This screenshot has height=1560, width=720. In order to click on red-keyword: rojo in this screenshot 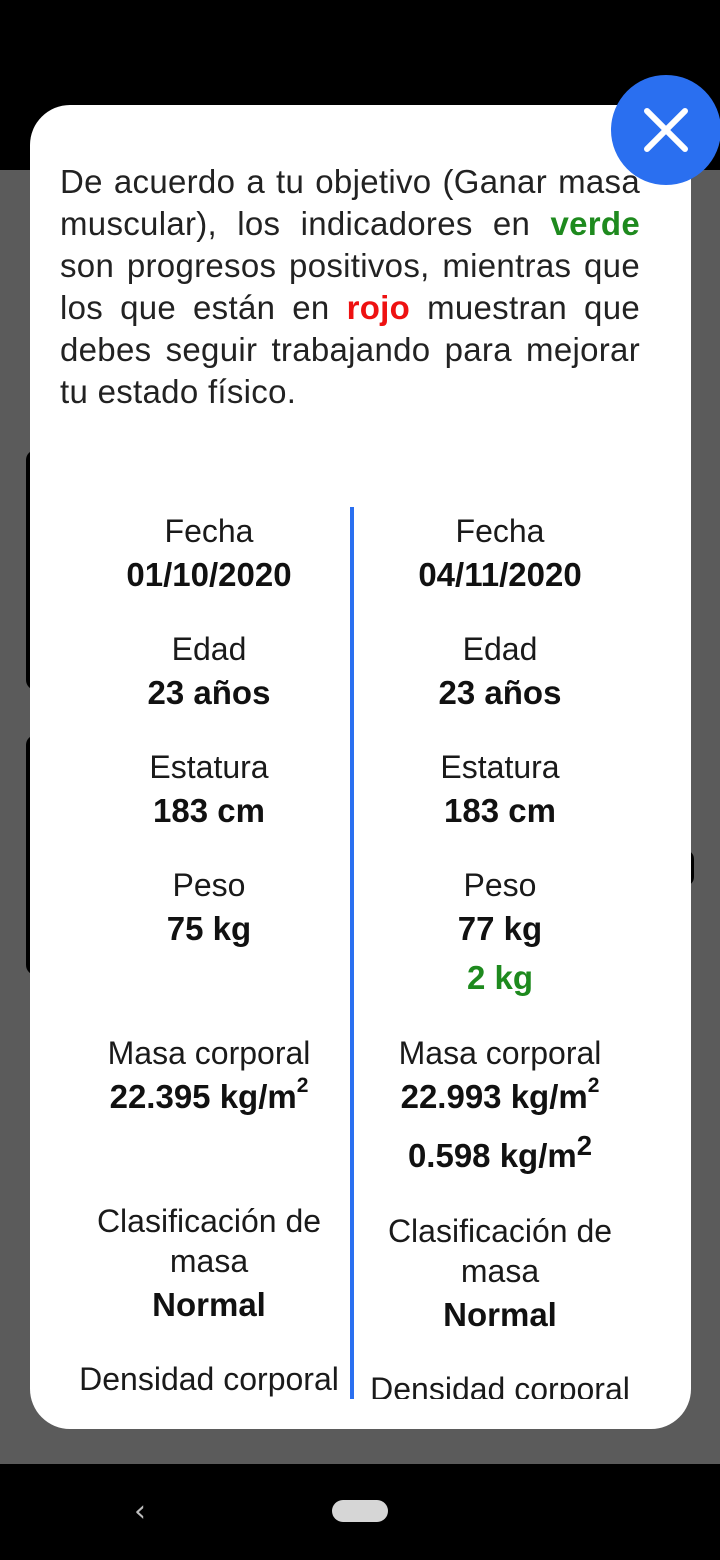, I will do `click(378, 307)`.